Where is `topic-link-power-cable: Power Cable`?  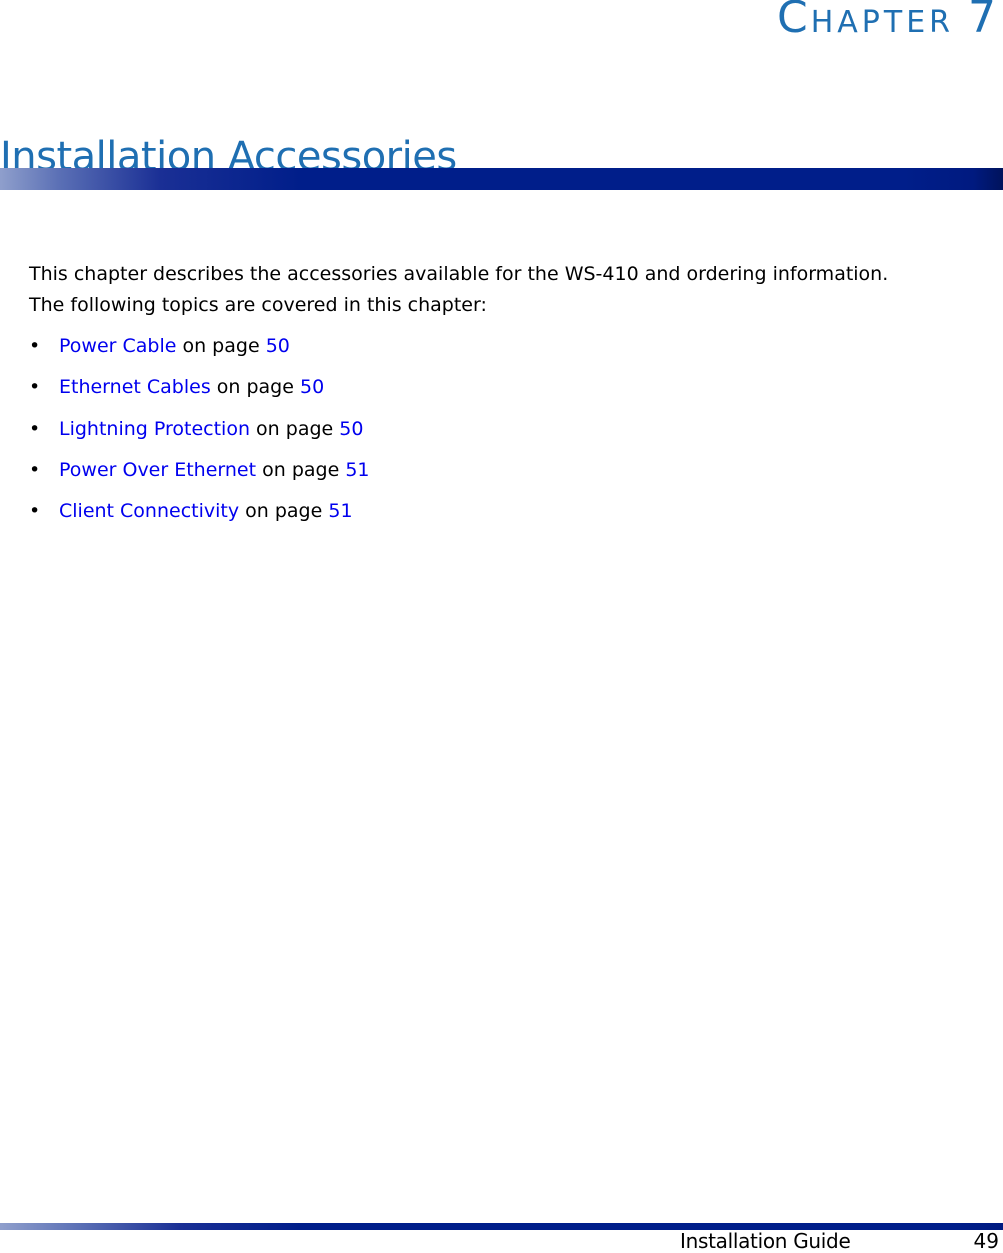
topic-link-power-cable: Power Cable is located at coordinates (117, 346).